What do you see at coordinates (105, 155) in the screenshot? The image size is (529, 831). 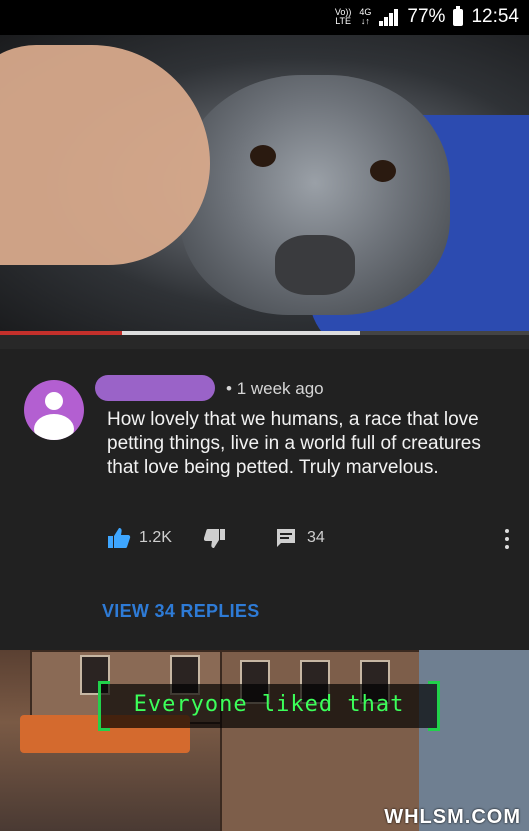 I see `hand-image` at bounding box center [105, 155].